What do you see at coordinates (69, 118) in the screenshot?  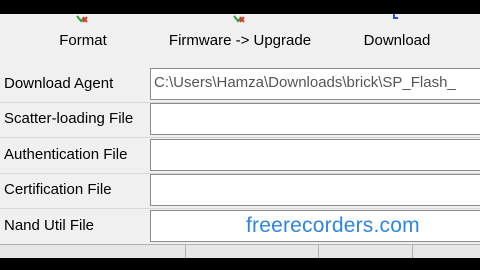 I see `scatter-loading-label: Scatter-loading File` at bounding box center [69, 118].